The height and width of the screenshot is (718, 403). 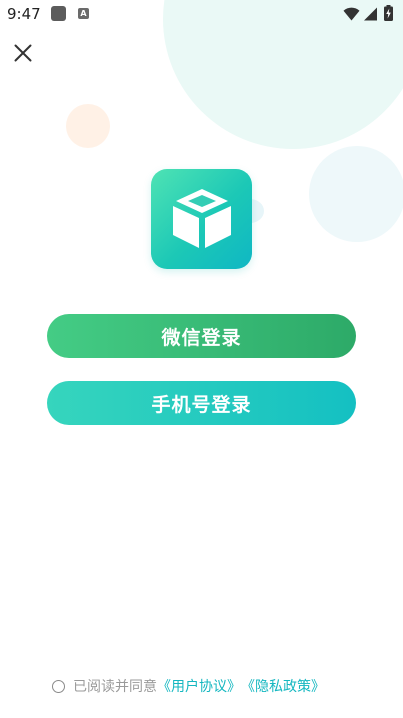 What do you see at coordinates (201, 336) in the screenshot?
I see `wechat-login-button: 微信登录` at bounding box center [201, 336].